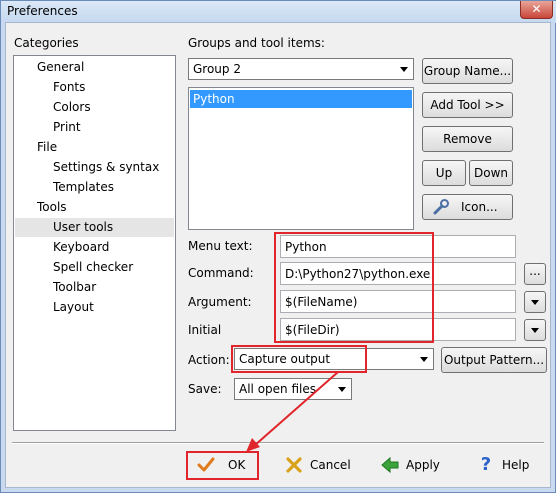 This screenshot has height=493, width=556. What do you see at coordinates (52, 207) in the screenshot?
I see `tree-item-tools: Tools` at bounding box center [52, 207].